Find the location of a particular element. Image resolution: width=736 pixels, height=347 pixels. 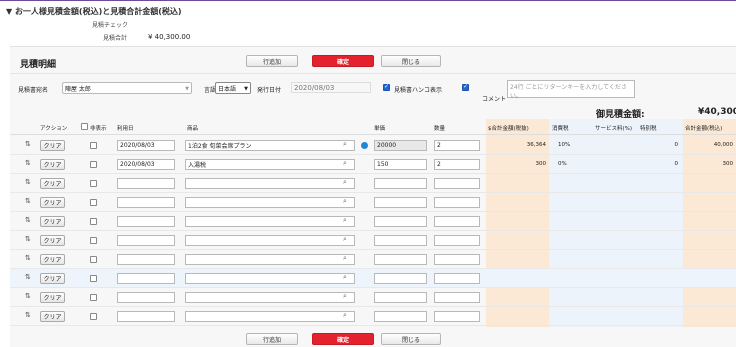

addressee-label: 見積書宛名 is located at coordinates (33, 90).